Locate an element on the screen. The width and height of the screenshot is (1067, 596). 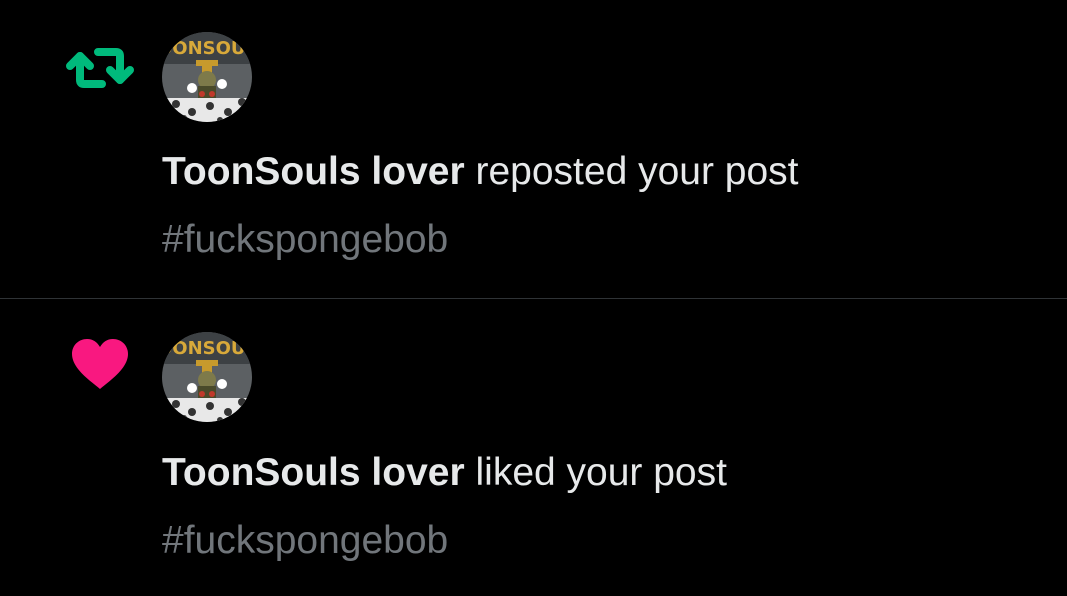
notification-headline: ToonSouls lover liked your post is located at coordinates (444, 472).